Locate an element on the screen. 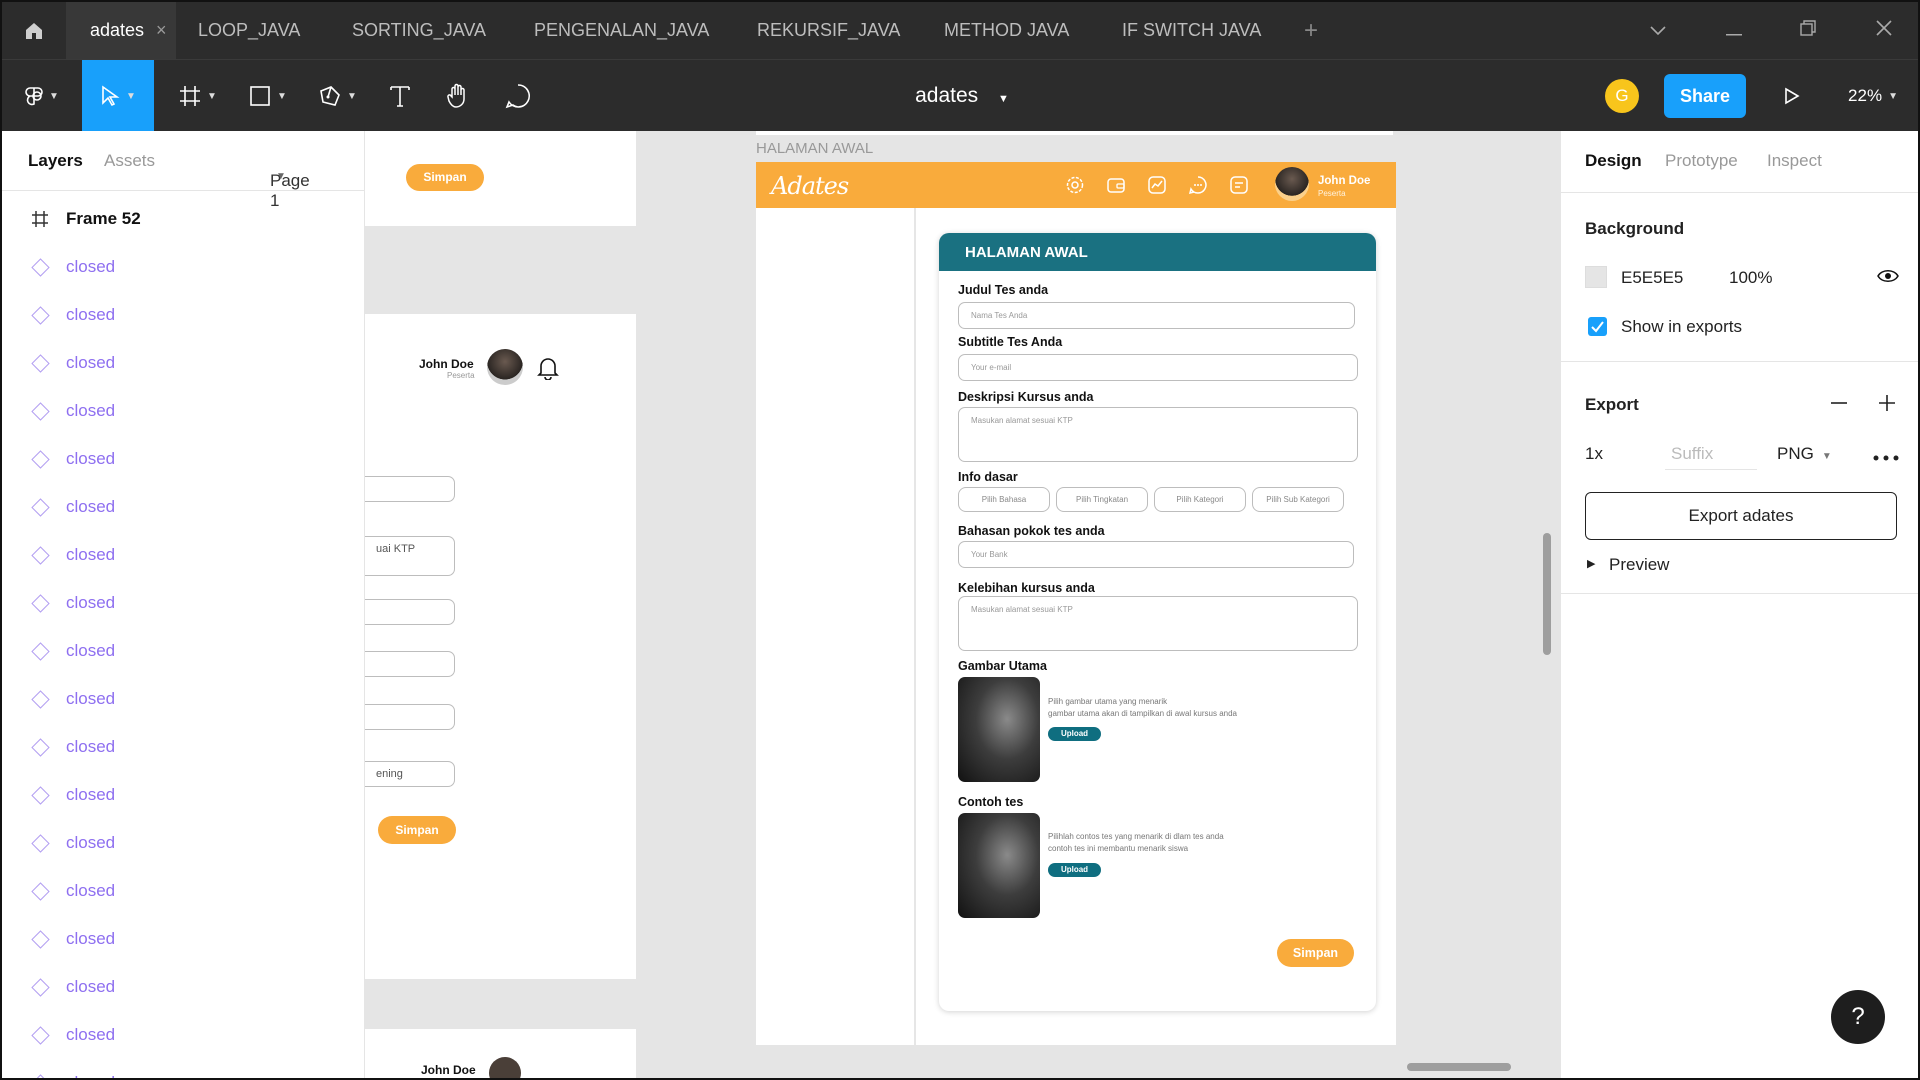 The image size is (1920, 1080). select-chip: Pilih Tingkatan is located at coordinates (1102, 499).